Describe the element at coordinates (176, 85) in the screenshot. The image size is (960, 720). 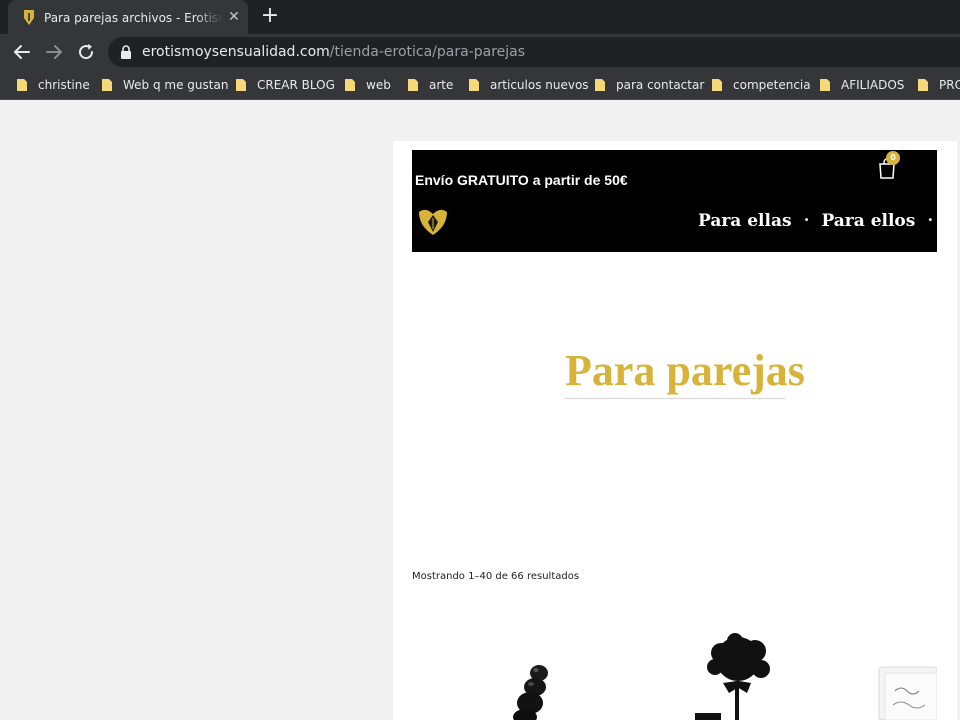
I see `bookmark-label: Web q me gustan` at that location.